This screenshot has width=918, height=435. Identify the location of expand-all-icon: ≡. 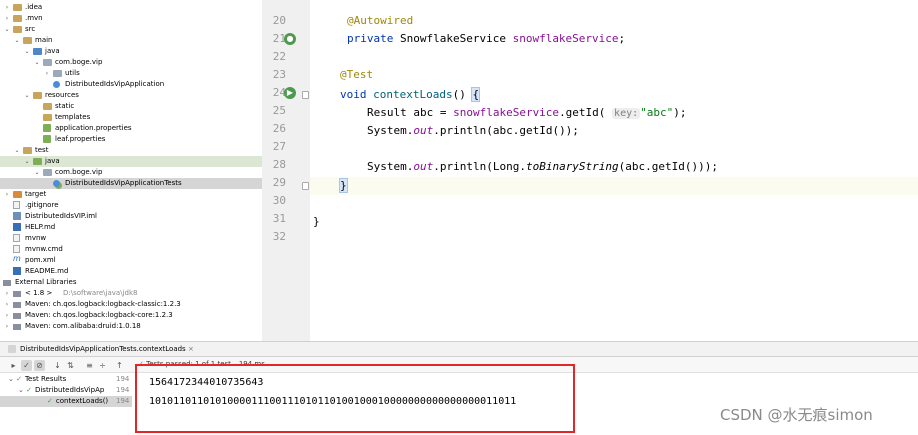
(89, 365).